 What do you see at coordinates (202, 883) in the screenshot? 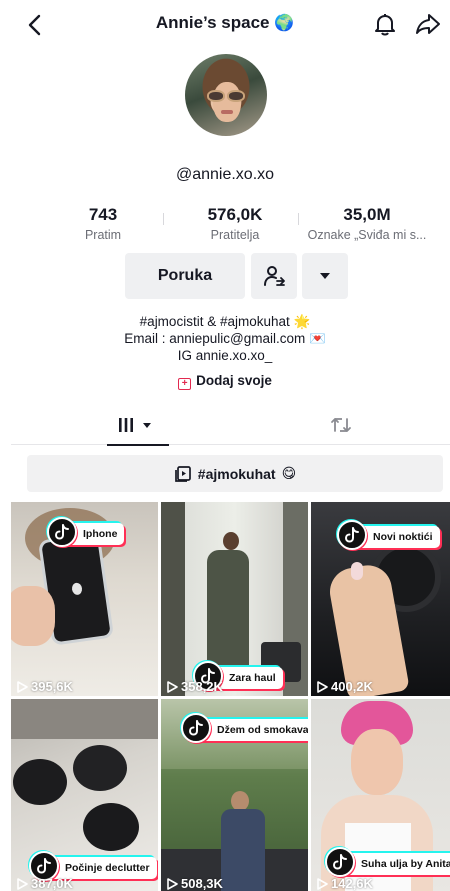
I see `view-count-value: 508,3K` at bounding box center [202, 883].